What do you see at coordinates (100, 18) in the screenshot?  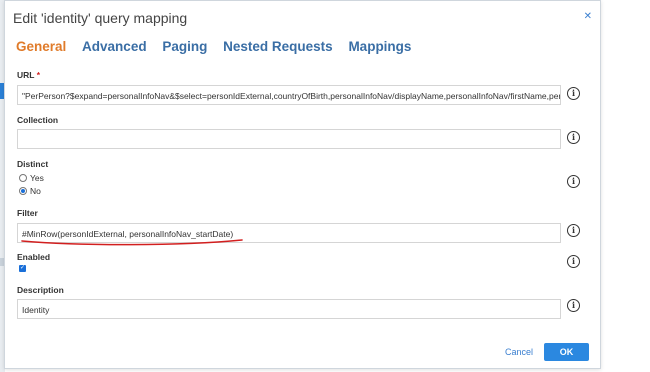 I see `dialog-title: Edit 'identity' query mapping` at bounding box center [100, 18].